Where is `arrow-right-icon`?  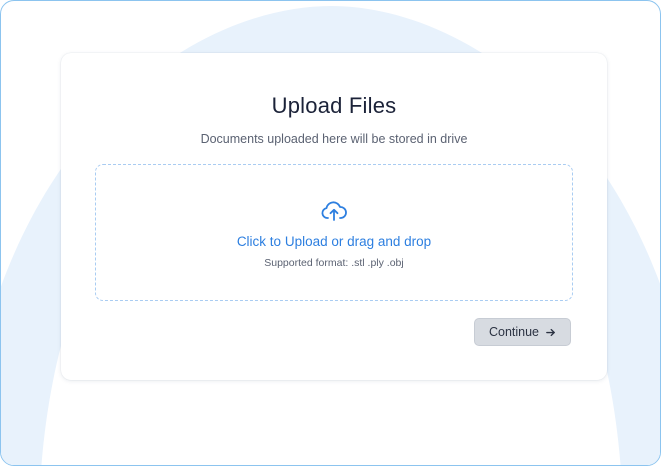 arrow-right-icon is located at coordinates (550, 332).